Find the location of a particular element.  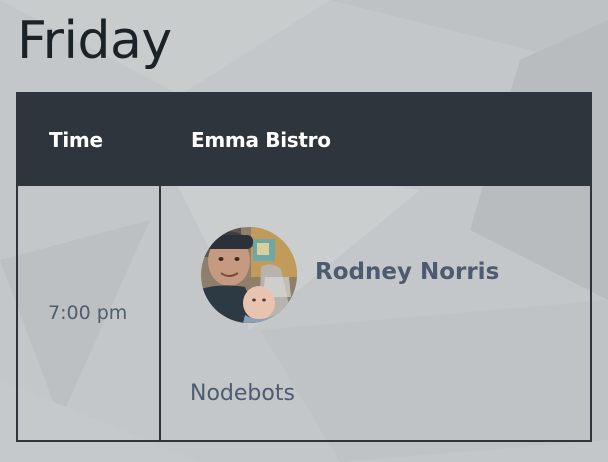

speaker-avatar is located at coordinates (249, 275).